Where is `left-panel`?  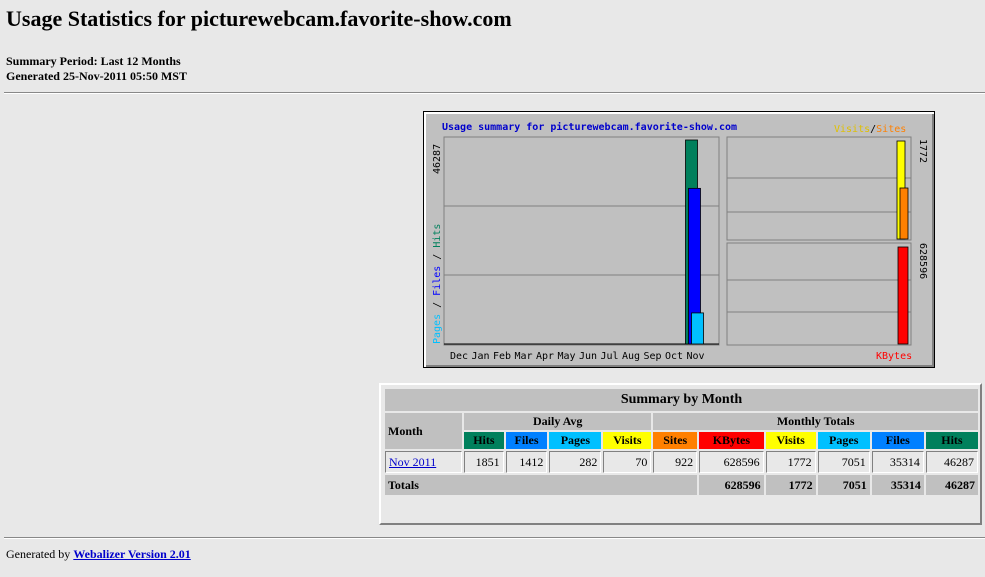 left-panel is located at coordinates (581, 241).